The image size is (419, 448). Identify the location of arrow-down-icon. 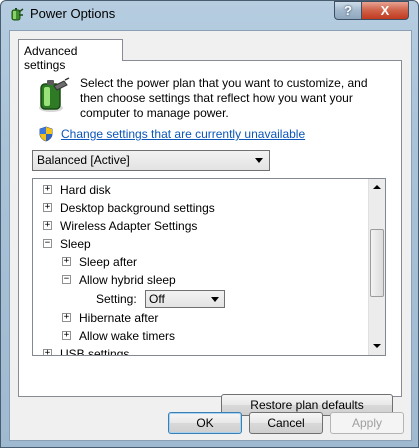
(377, 346).